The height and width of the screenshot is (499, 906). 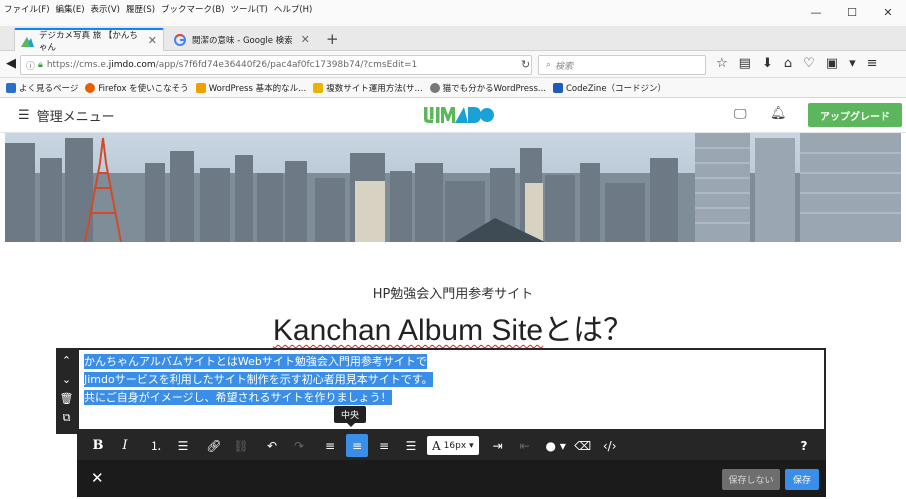 I want to click on minimize-button: —, so click(x=816, y=12).